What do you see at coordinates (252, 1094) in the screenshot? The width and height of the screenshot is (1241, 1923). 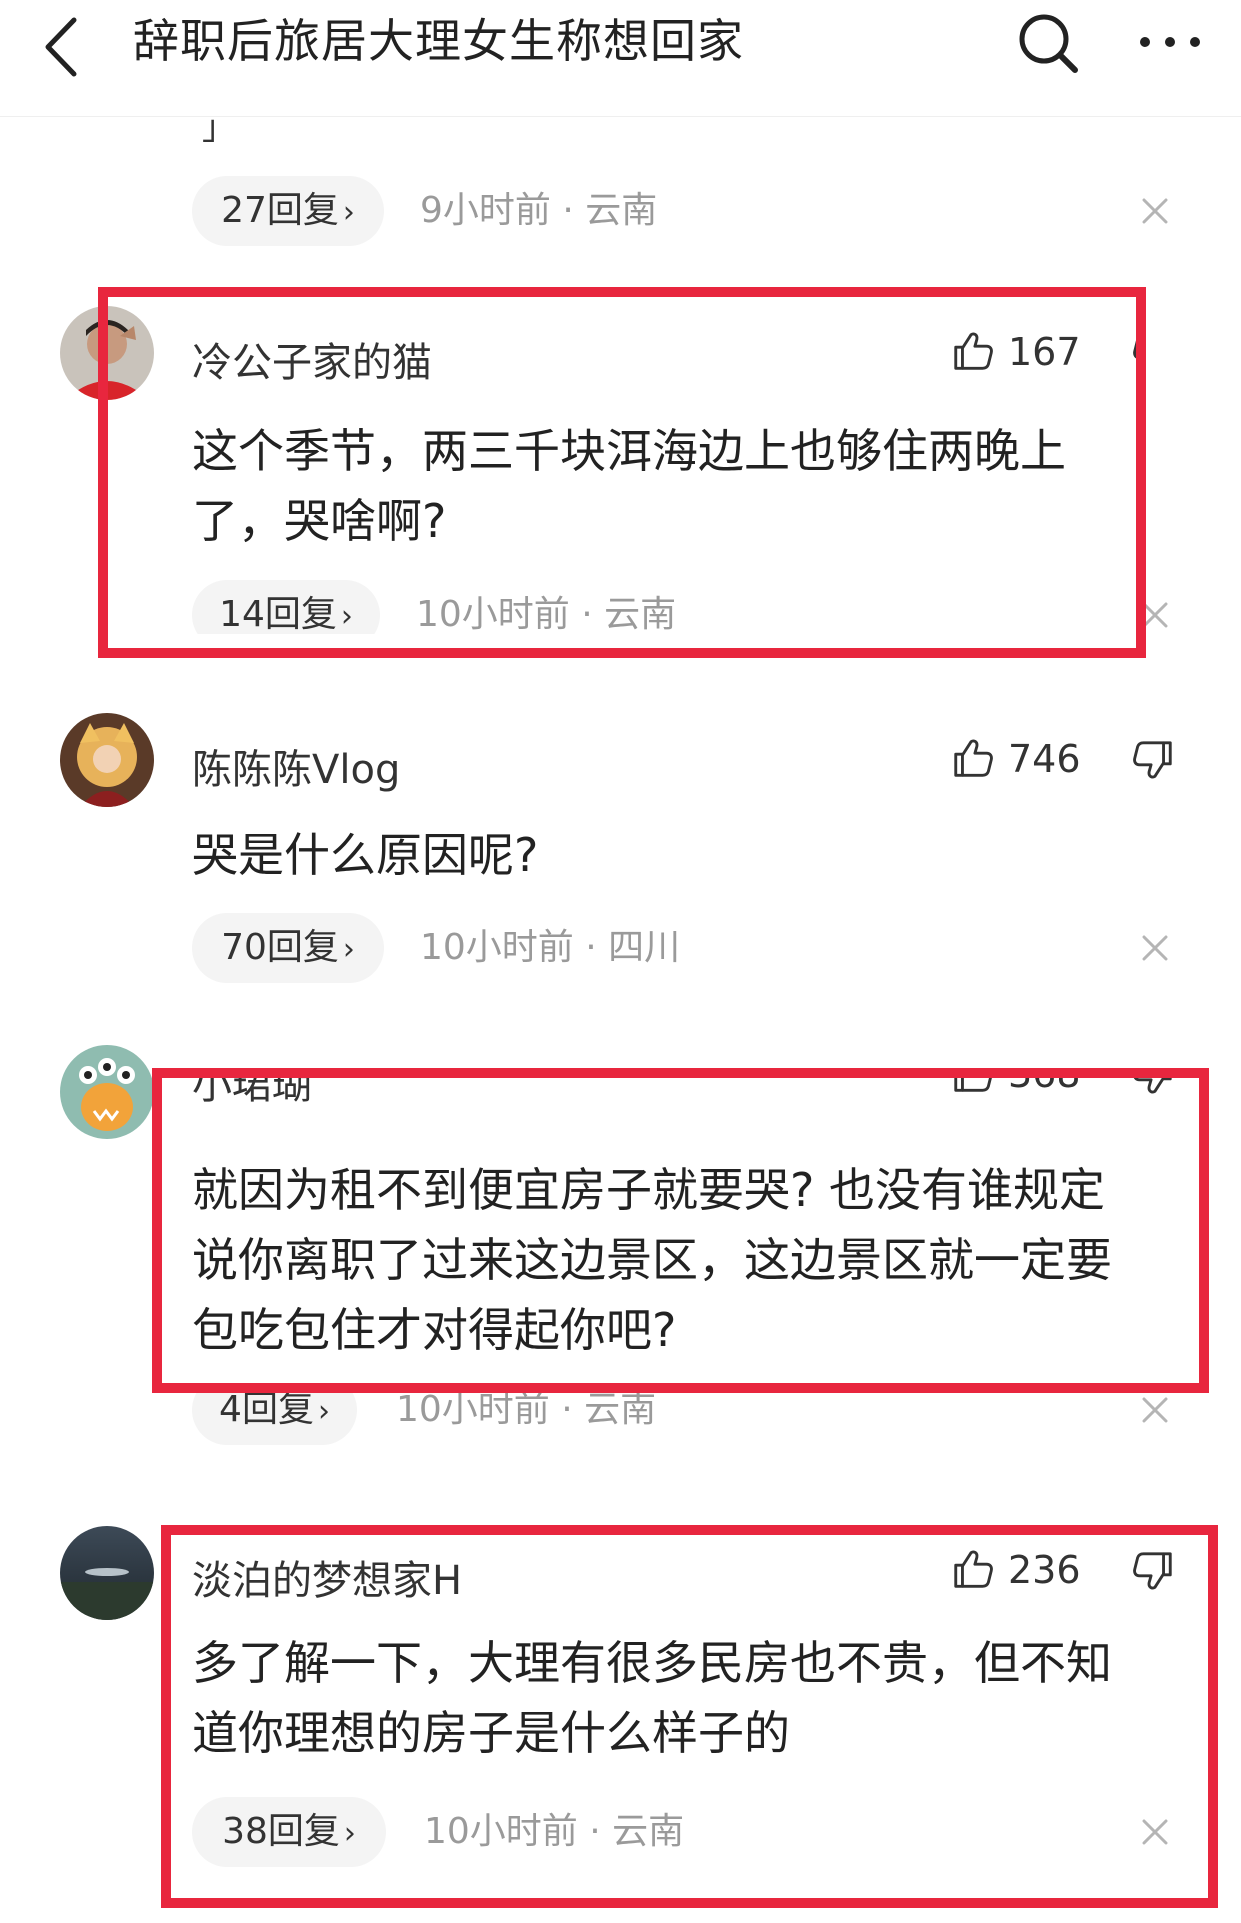 I see `comment-author: 小珺瑚` at bounding box center [252, 1094].